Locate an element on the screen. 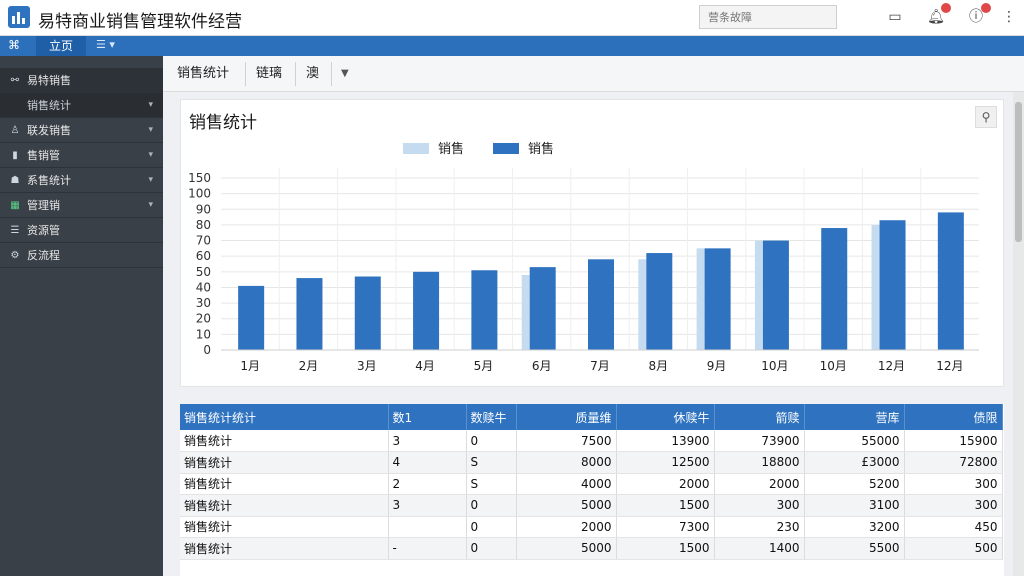 Image resolution: width=1024 pixels, height=576 pixels. y-tick-label: 10 is located at coordinates (203, 334).